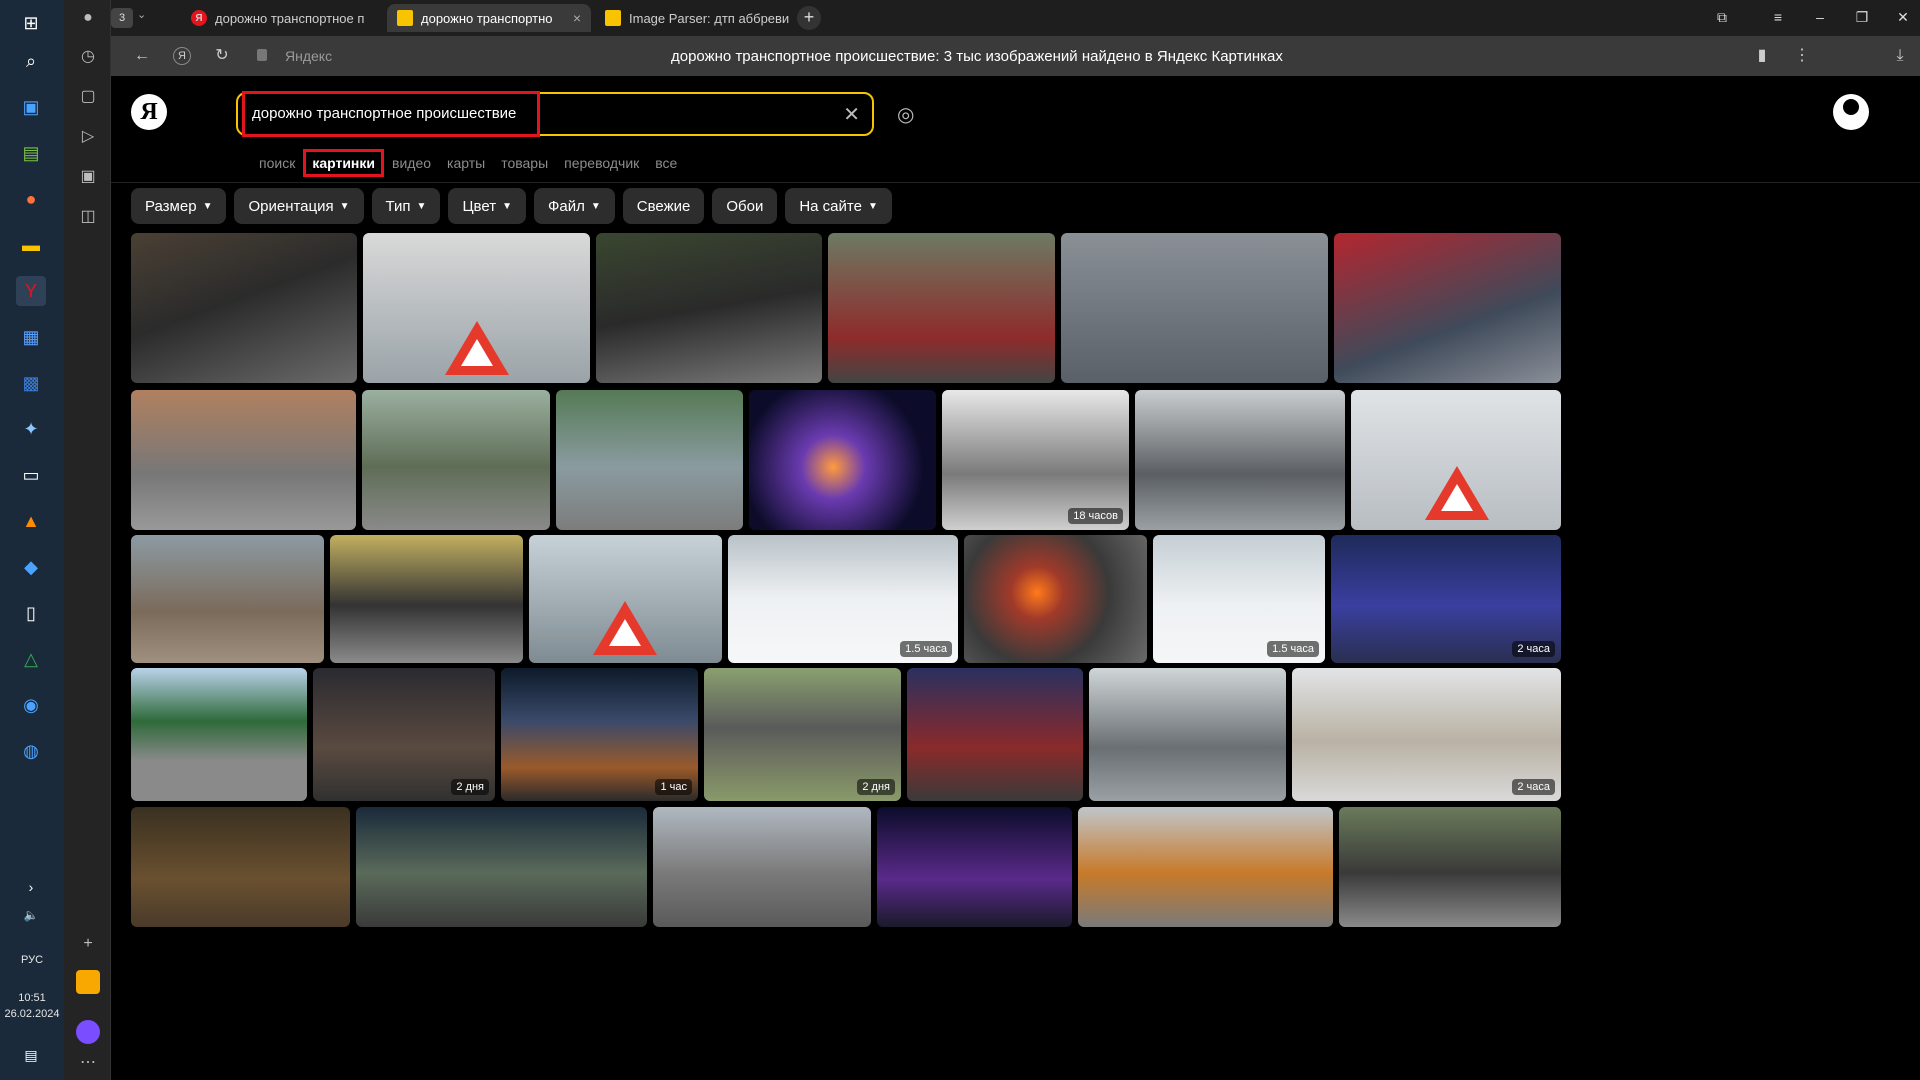  I want to click on service-video: видео, so click(411, 163).